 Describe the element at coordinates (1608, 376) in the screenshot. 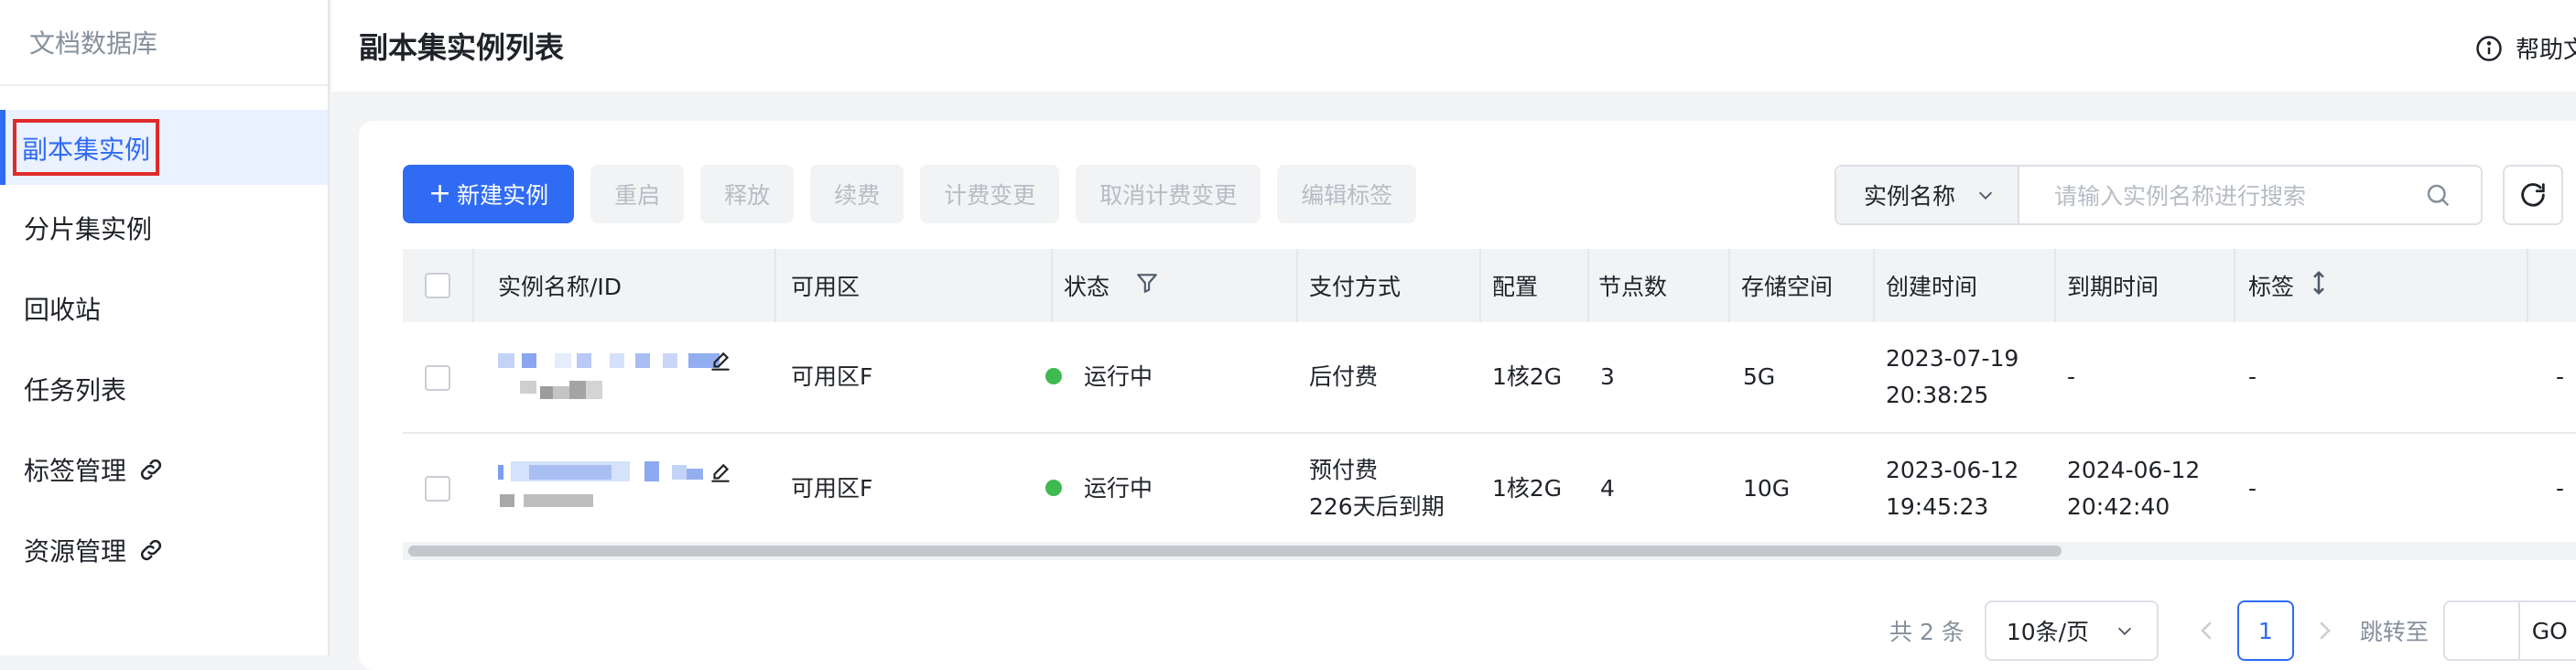

I see `nodes-cell: 3` at that location.